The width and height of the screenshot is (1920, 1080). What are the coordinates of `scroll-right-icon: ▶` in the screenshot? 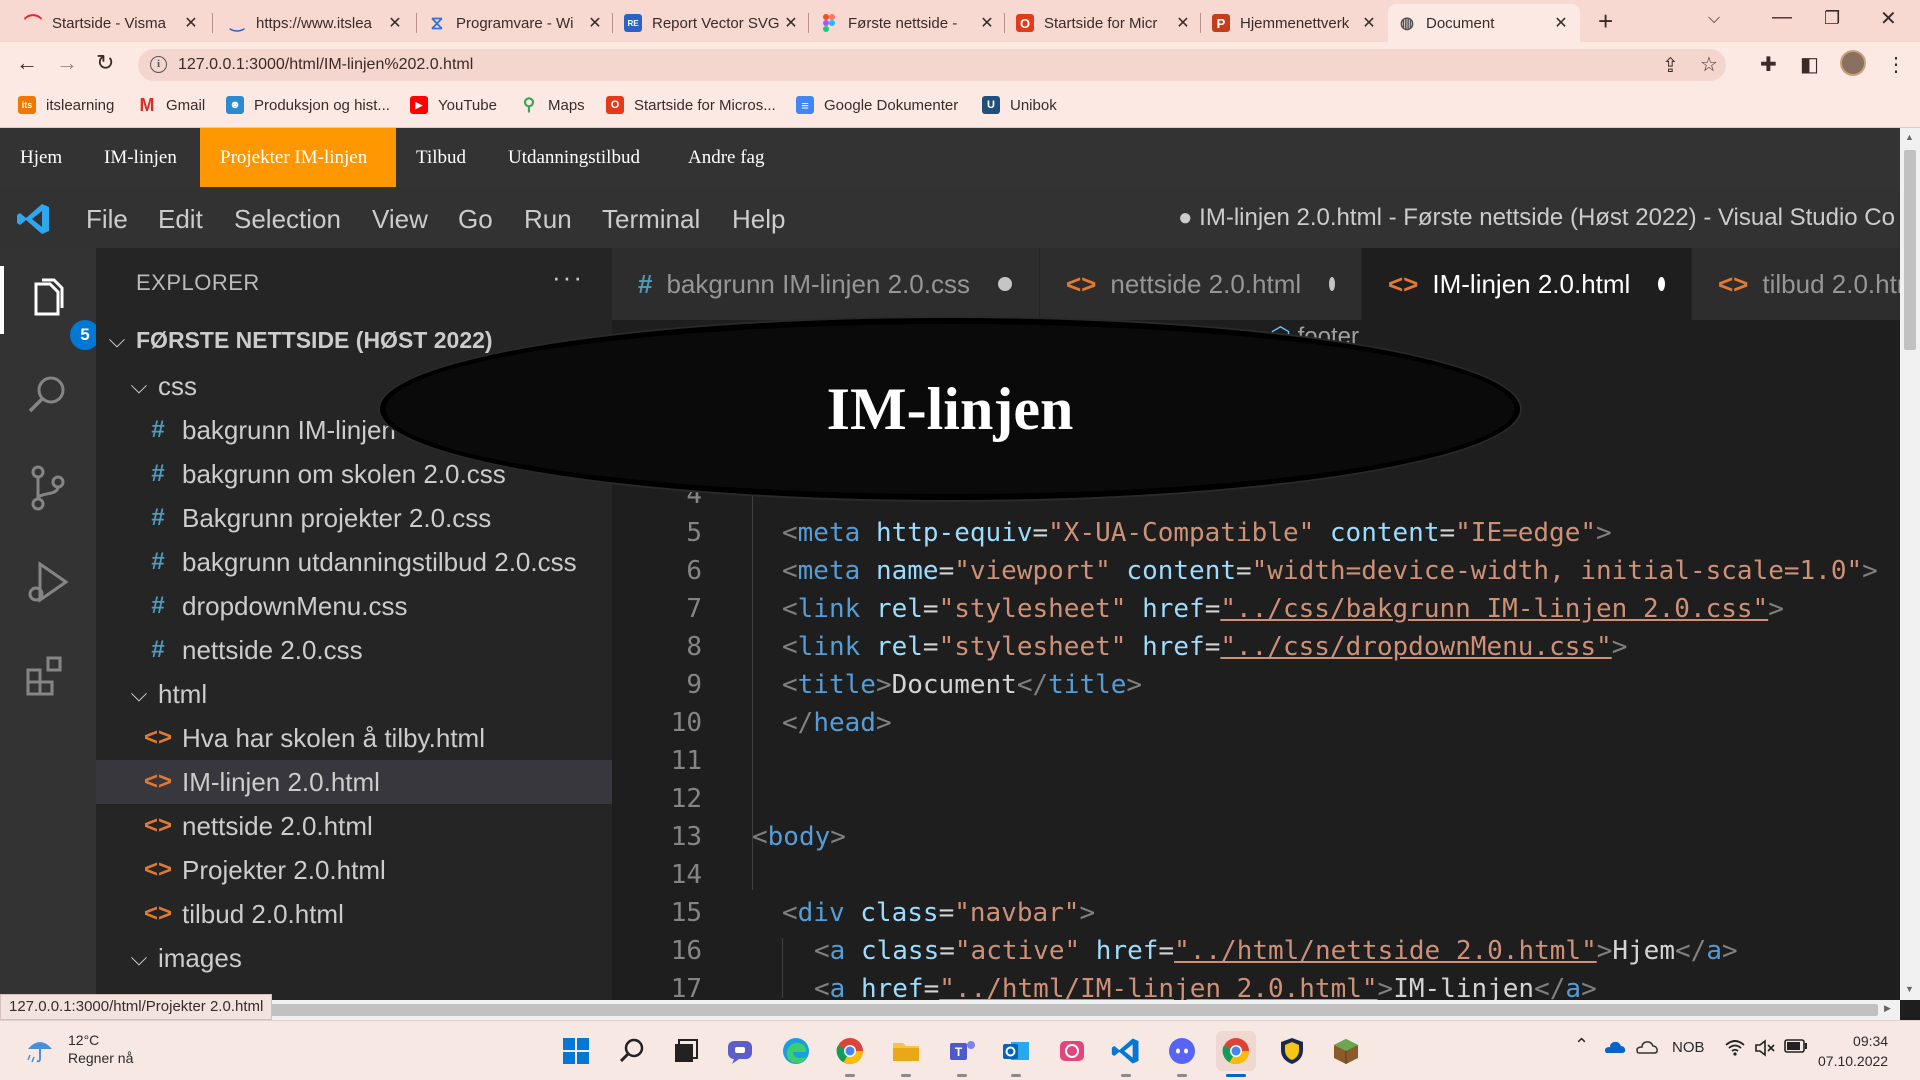 It's located at (1887, 1008).